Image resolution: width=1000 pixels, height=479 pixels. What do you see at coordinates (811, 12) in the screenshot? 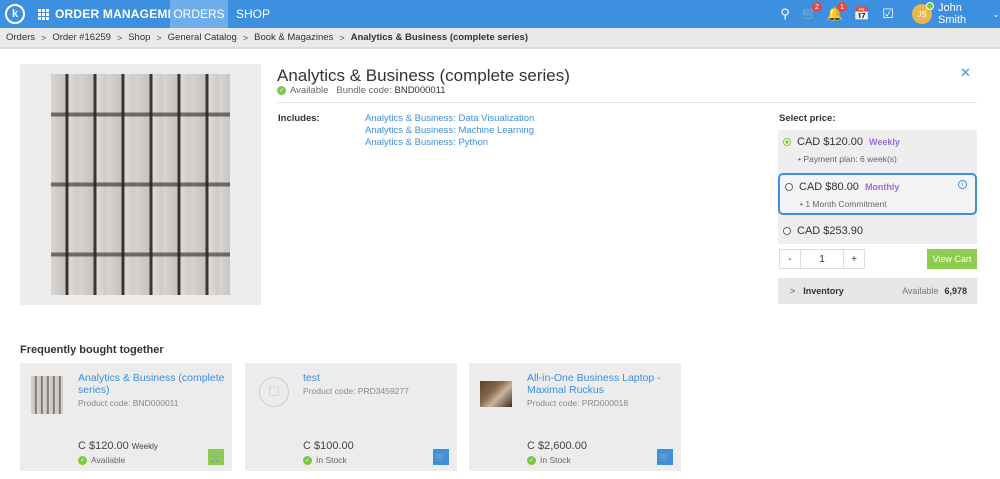
I see `cart-icon: 🛒 2` at bounding box center [811, 12].